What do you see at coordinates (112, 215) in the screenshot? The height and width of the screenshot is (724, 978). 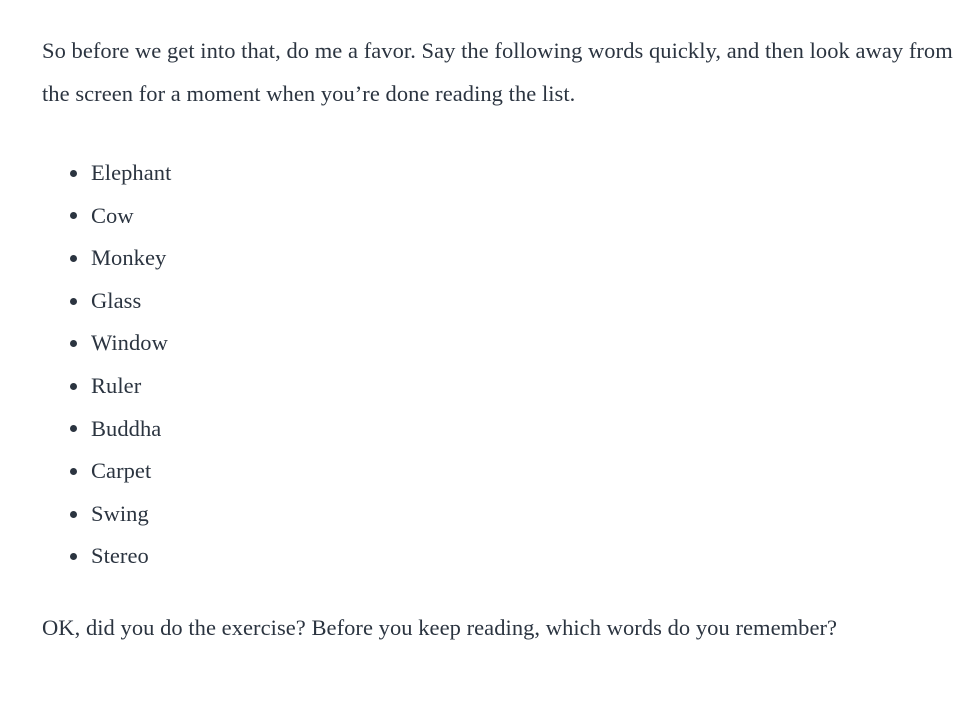 I see `list-item-label: Cow` at bounding box center [112, 215].